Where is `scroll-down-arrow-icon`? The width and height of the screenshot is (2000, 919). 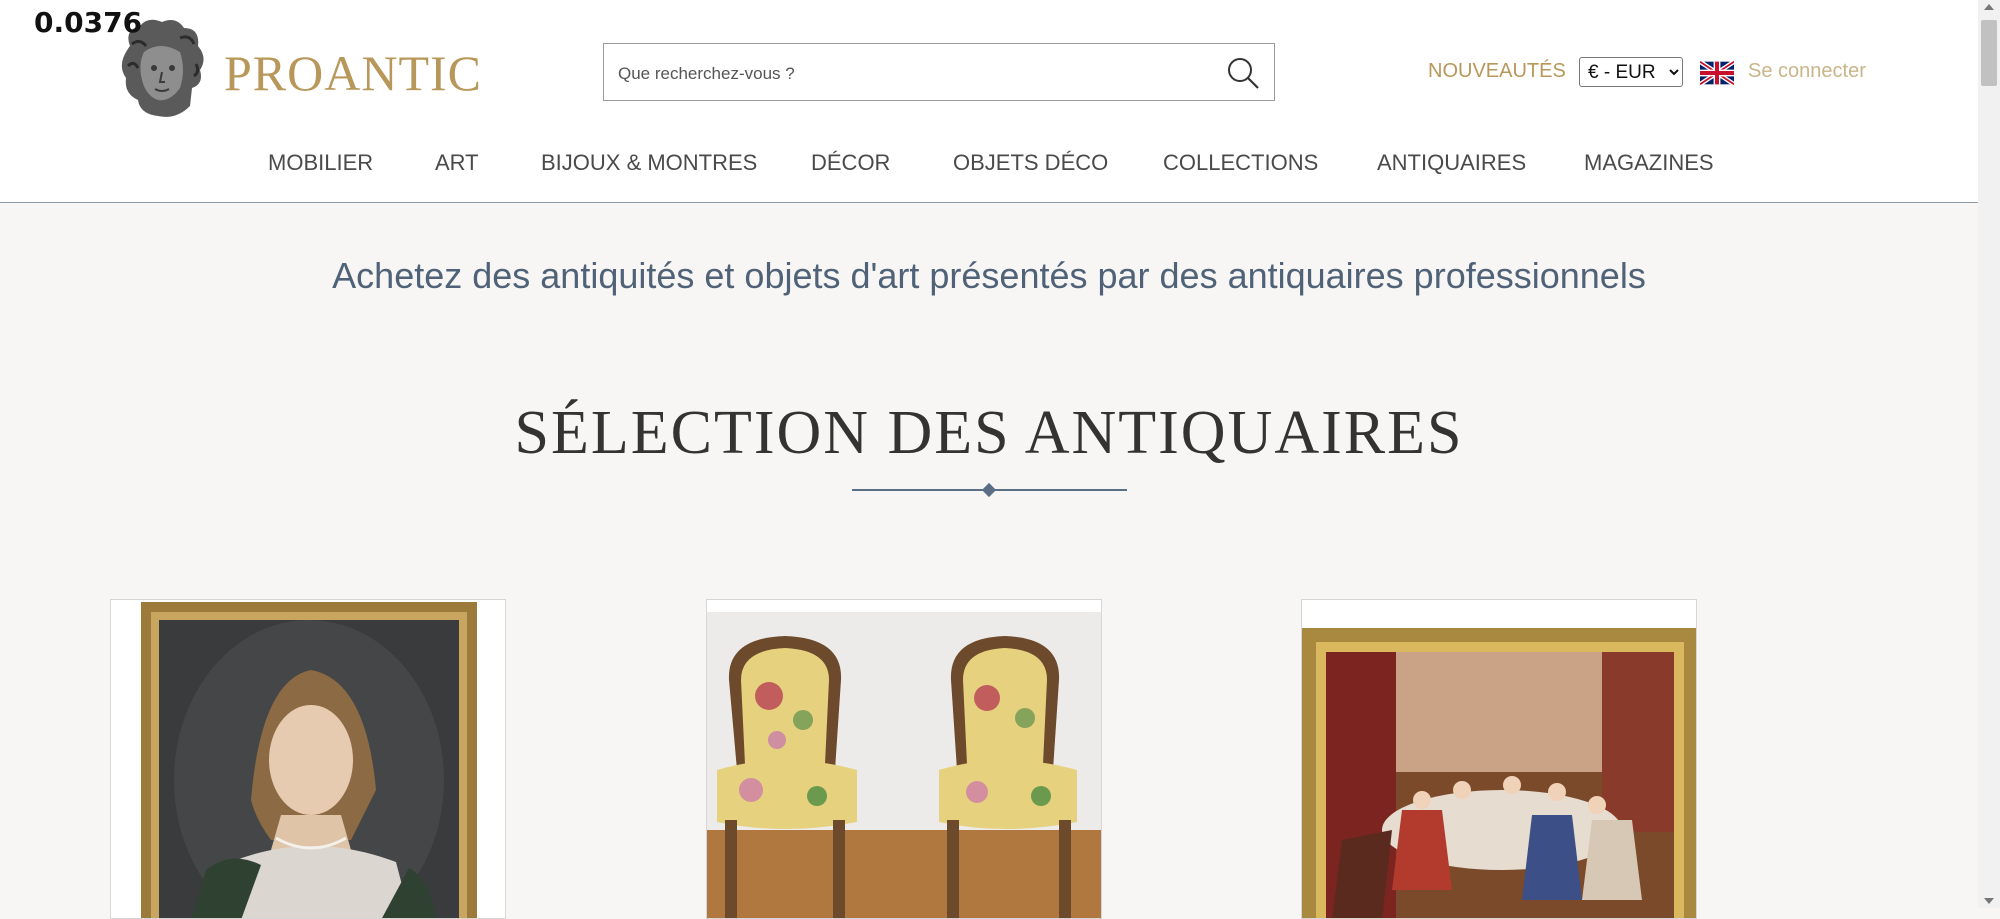 scroll-down-arrow-icon is located at coordinates (1989, 901).